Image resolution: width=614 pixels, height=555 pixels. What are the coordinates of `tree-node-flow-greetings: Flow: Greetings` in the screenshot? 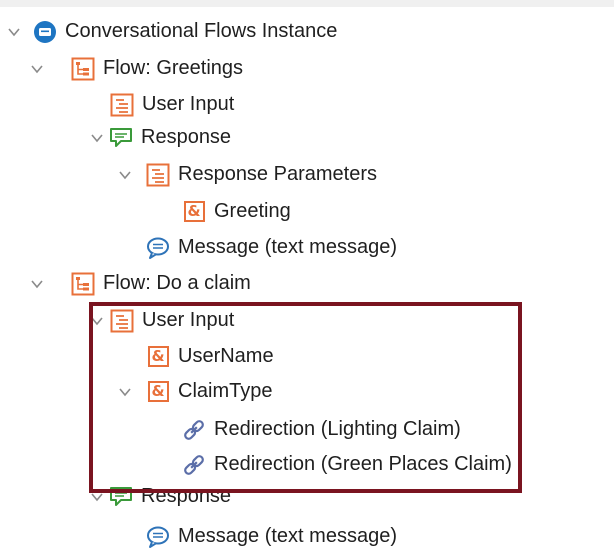 It's located at (157, 68).